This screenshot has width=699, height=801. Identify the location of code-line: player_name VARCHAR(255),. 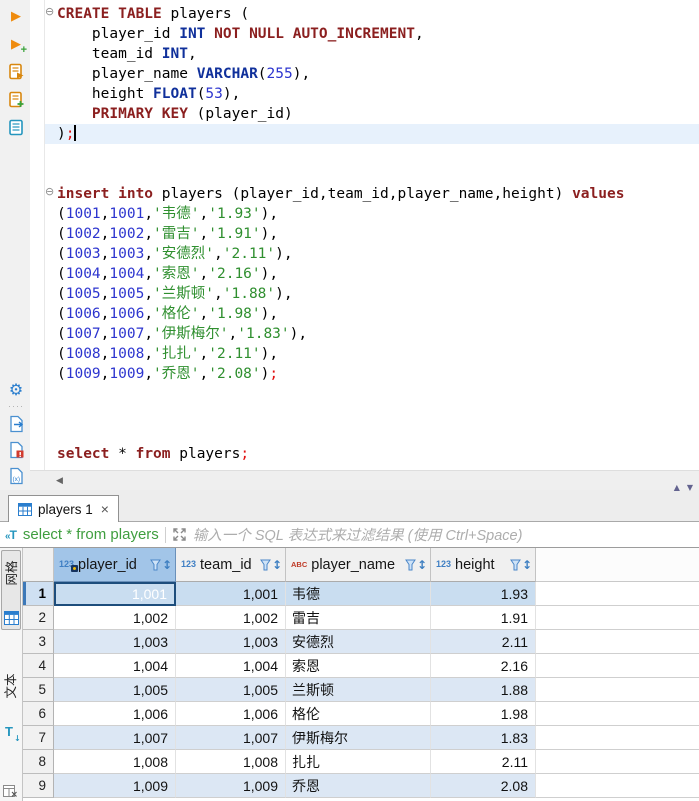
(378, 74).